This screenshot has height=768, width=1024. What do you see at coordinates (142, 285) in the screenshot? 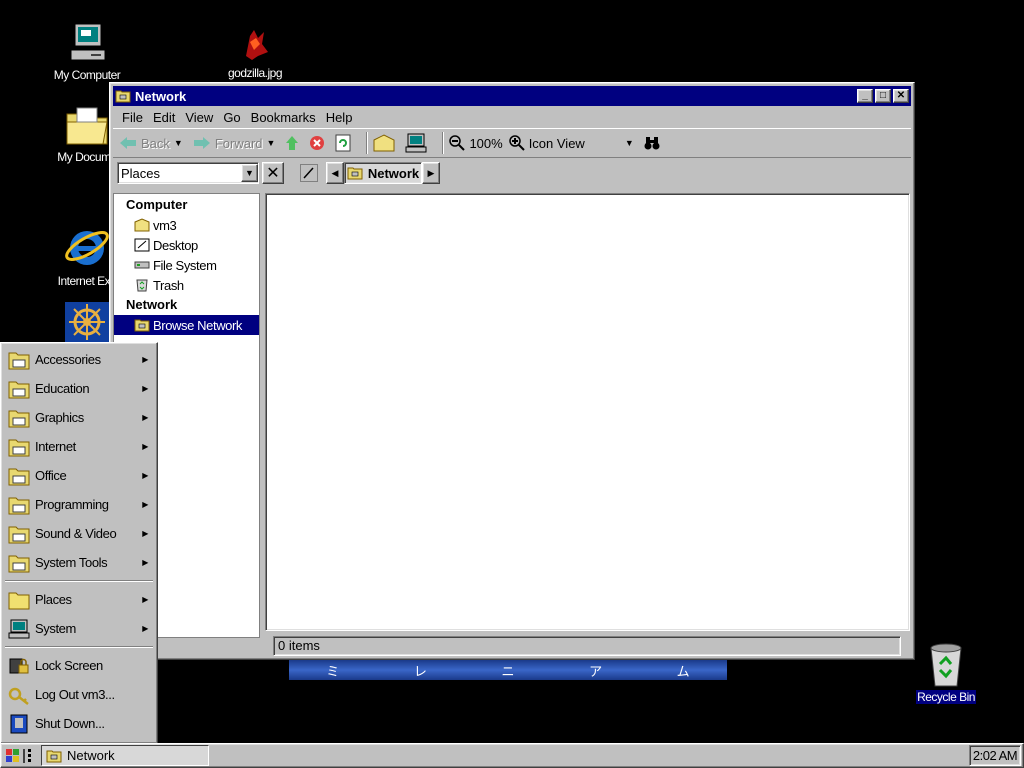
I see `trash-icon` at bounding box center [142, 285].